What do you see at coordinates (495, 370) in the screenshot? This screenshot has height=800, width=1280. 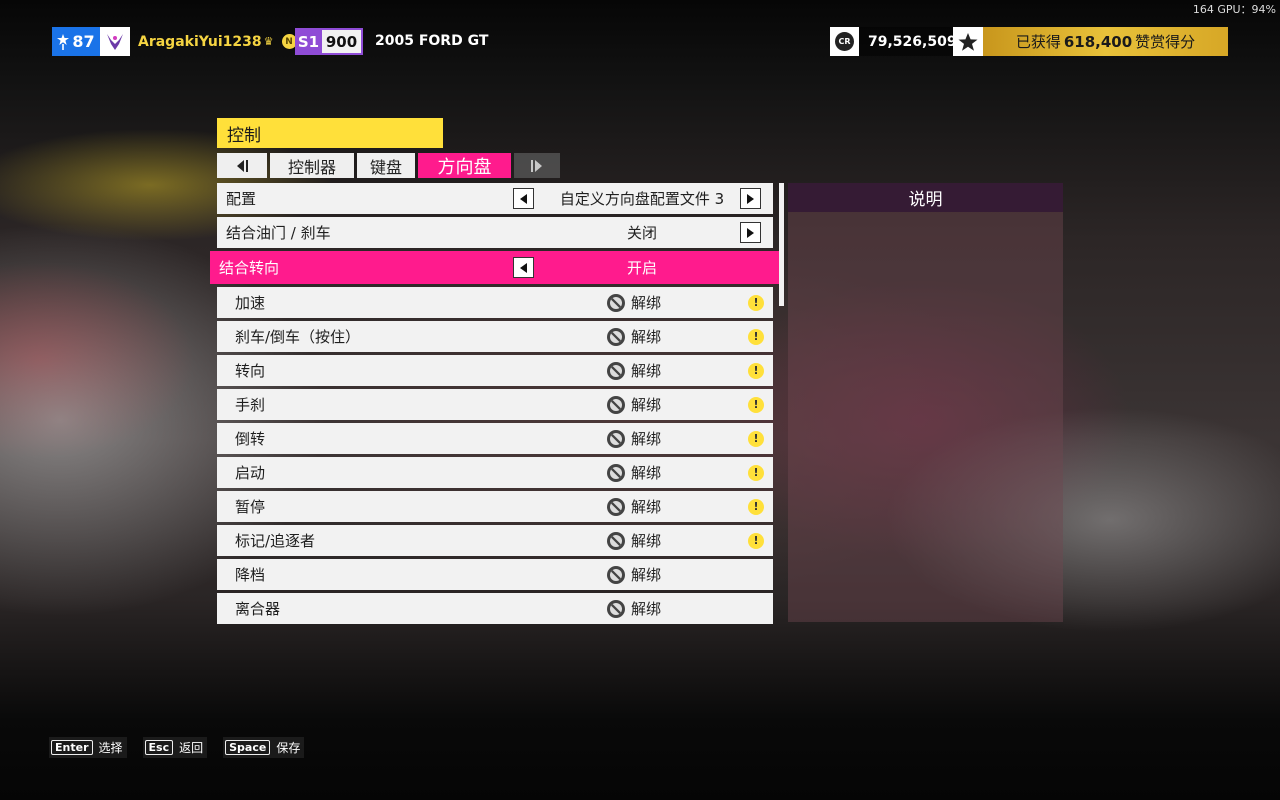 I see `binding-row-steering: 转向 解绑 !` at bounding box center [495, 370].